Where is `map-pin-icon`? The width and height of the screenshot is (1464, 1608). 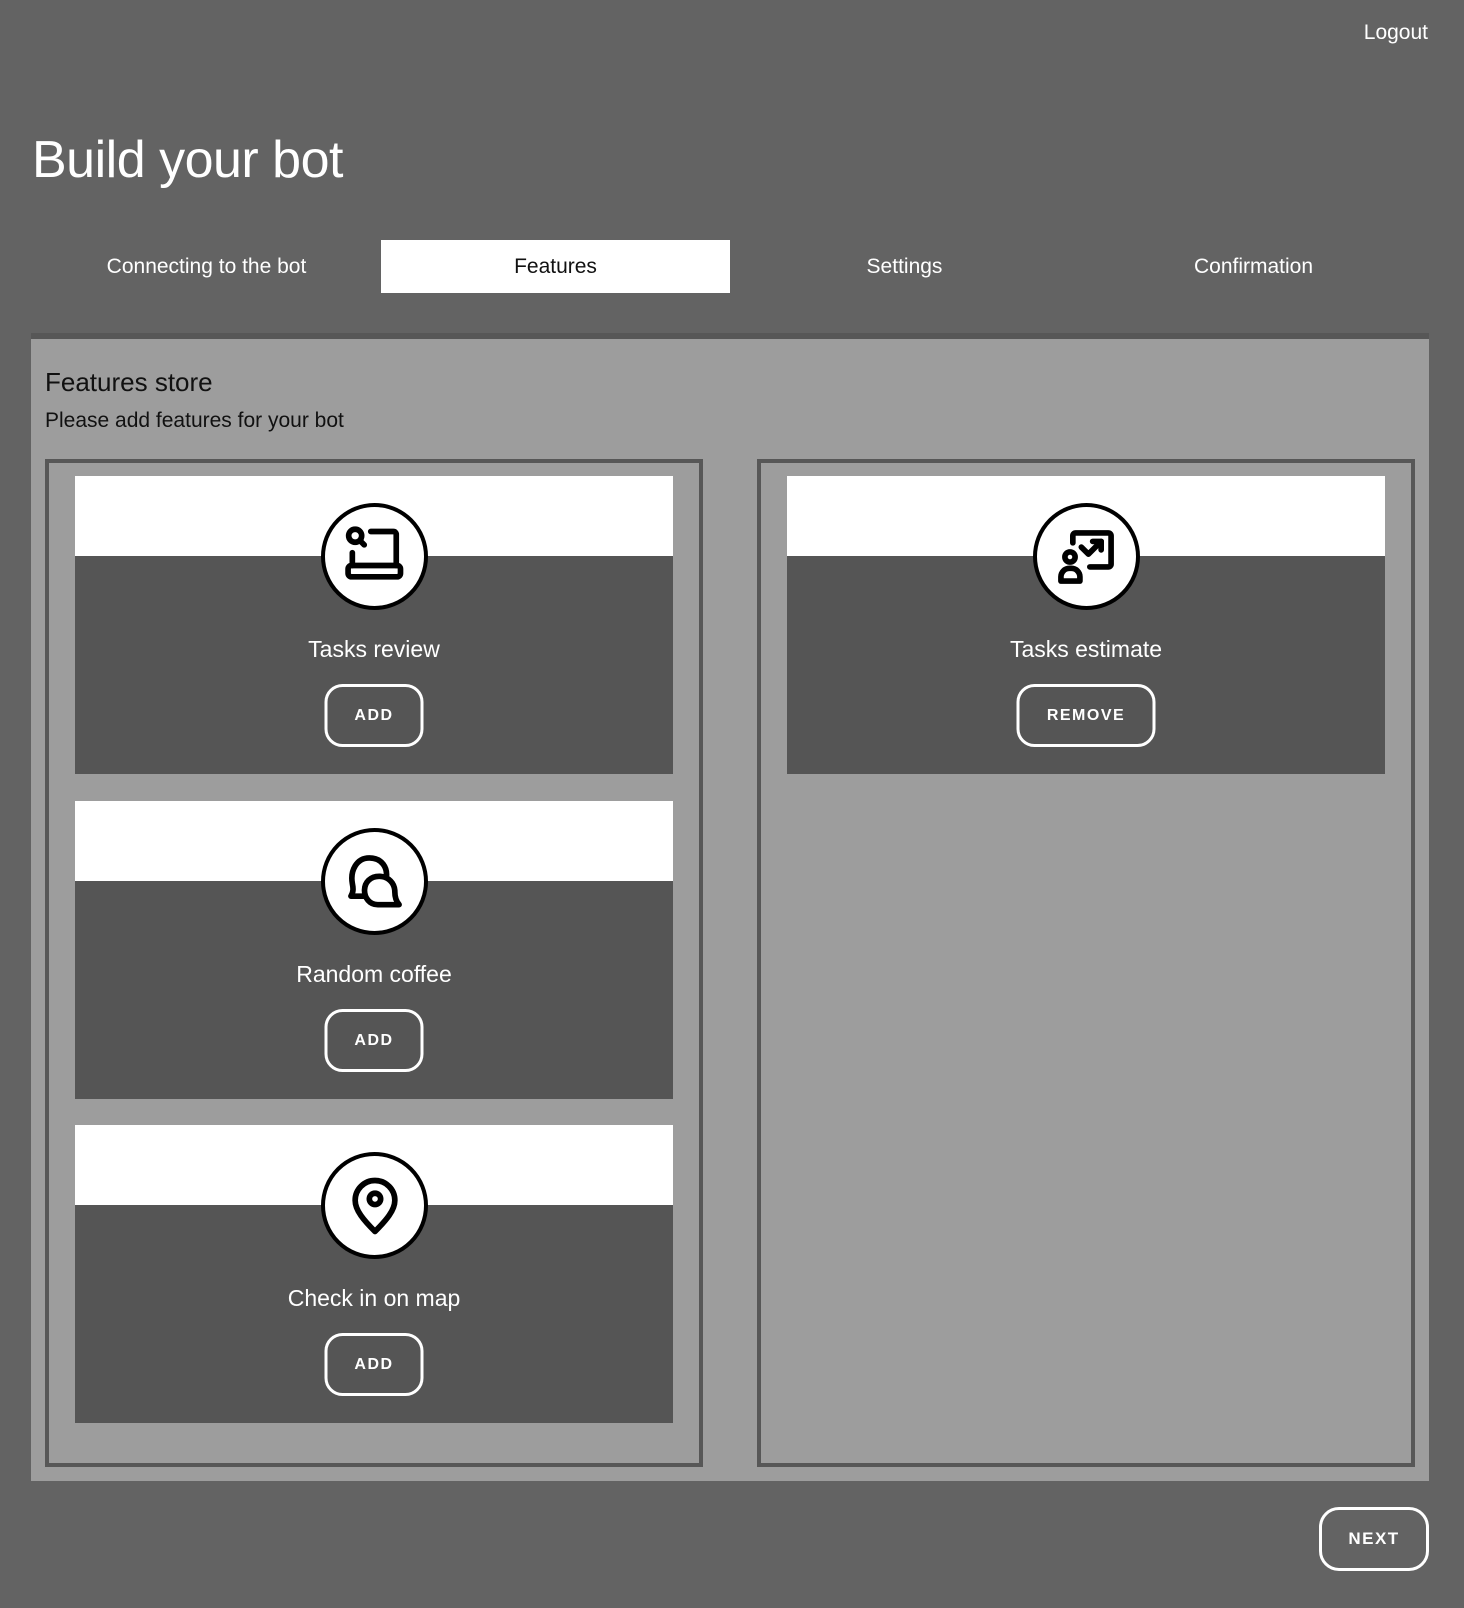
map-pin-icon is located at coordinates (374, 1205).